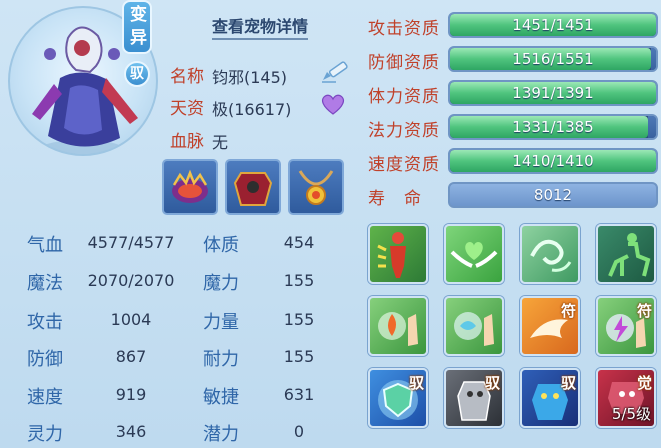  I want to click on necklace-equip-icon, so click(316, 187).